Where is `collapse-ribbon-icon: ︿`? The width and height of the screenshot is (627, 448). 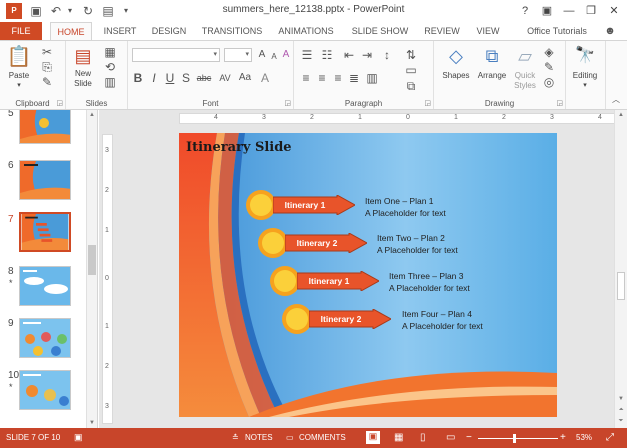 collapse-ribbon-icon: ︿ is located at coordinates (616, 100).